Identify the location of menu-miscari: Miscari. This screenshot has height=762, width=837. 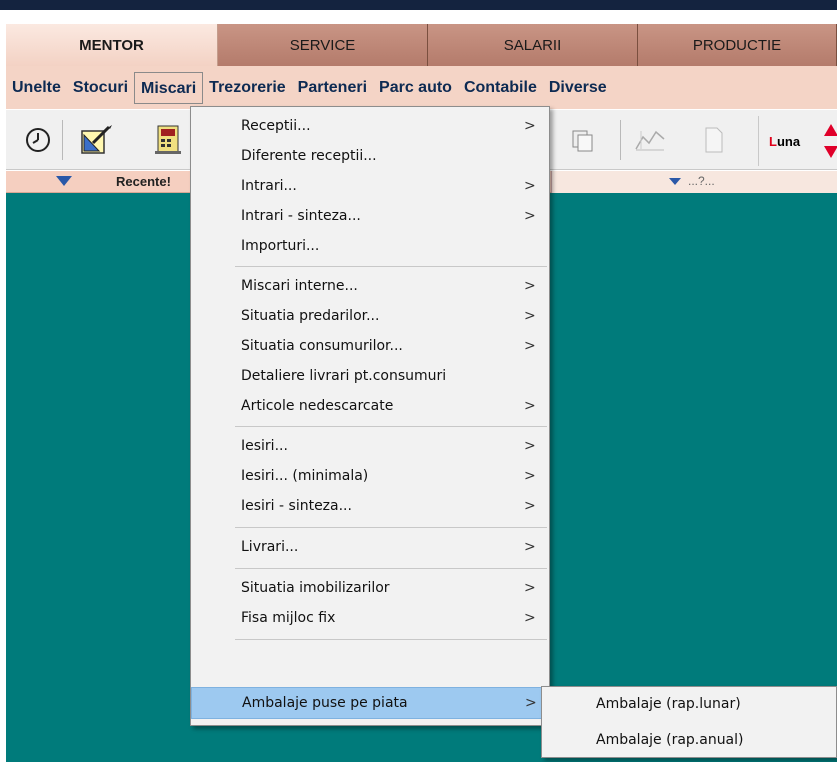
(169, 87).